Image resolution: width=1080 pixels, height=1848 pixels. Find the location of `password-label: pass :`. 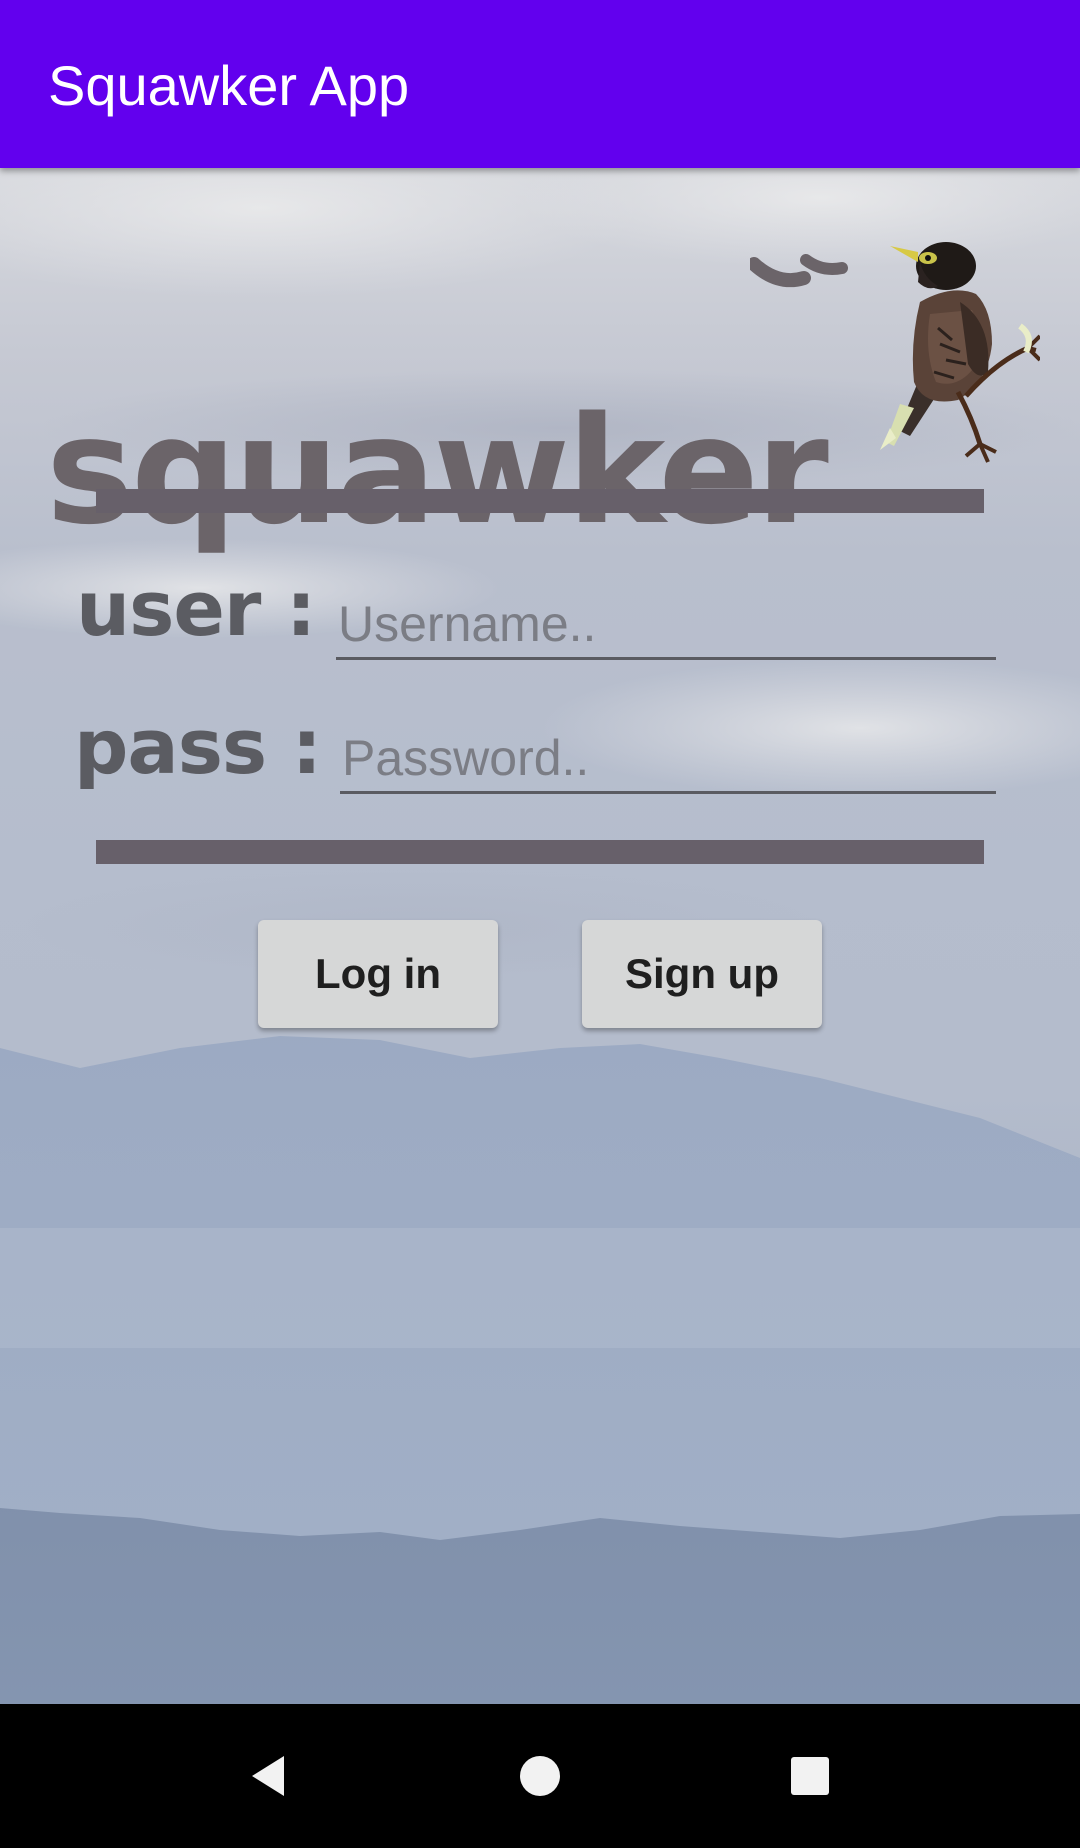

password-label: pass : is located at coordinates (198, 746).